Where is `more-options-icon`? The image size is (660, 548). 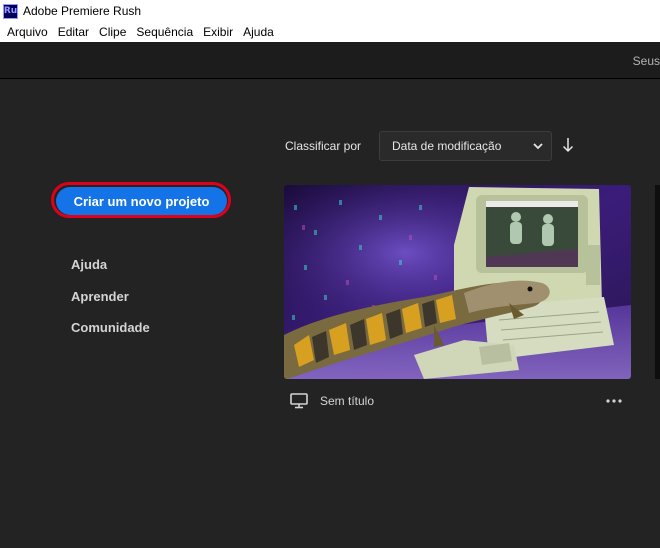 more-options-icon is located at coordinates (614, 401).